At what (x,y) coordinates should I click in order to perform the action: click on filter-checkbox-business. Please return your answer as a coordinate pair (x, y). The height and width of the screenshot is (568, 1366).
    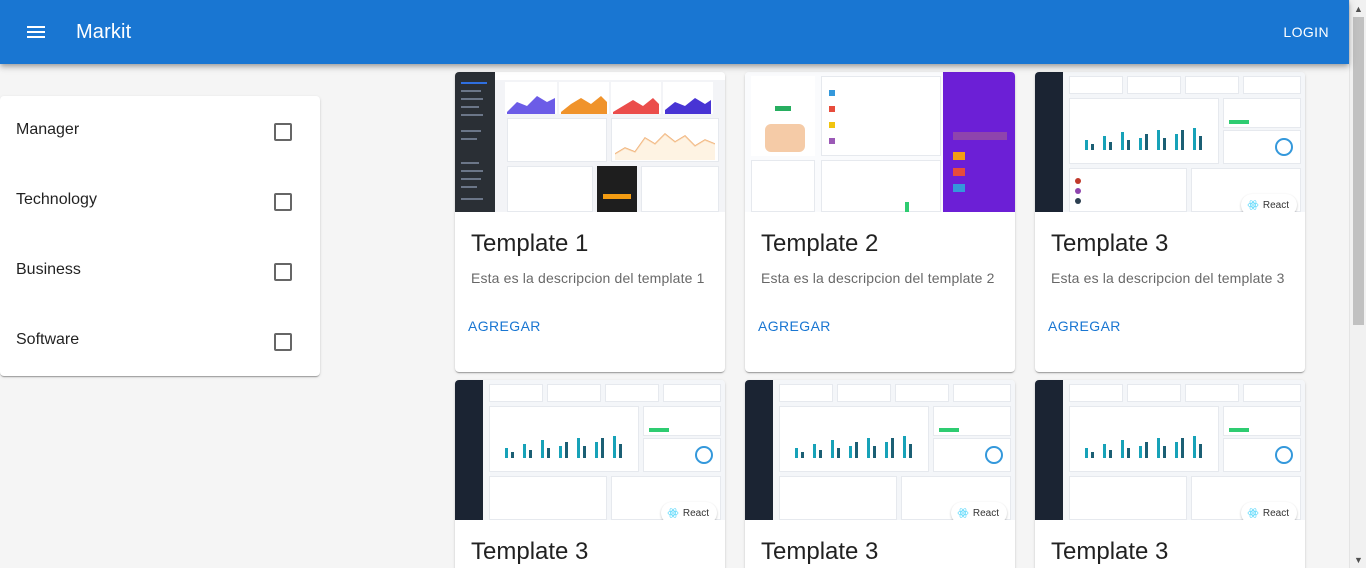
    Looking at the image, I should click on (283, 272).